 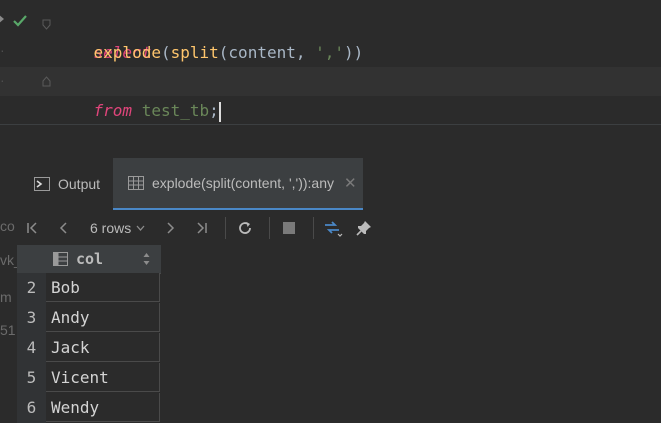 I want to click on column-ref: content, so click(x=262, y=52).